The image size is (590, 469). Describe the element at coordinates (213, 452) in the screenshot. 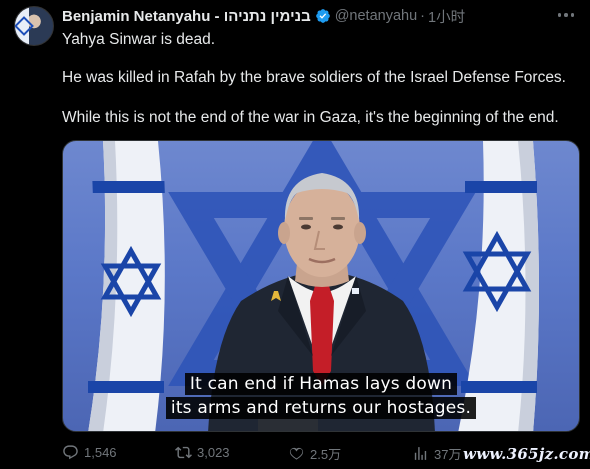

I see `retweet-count: 3,023` at that location.